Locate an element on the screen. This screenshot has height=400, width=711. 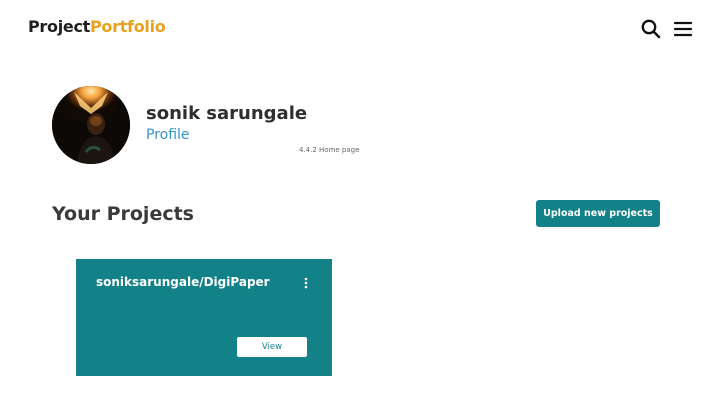
hamburger-menu-icon is located at coordinates (683, 29).